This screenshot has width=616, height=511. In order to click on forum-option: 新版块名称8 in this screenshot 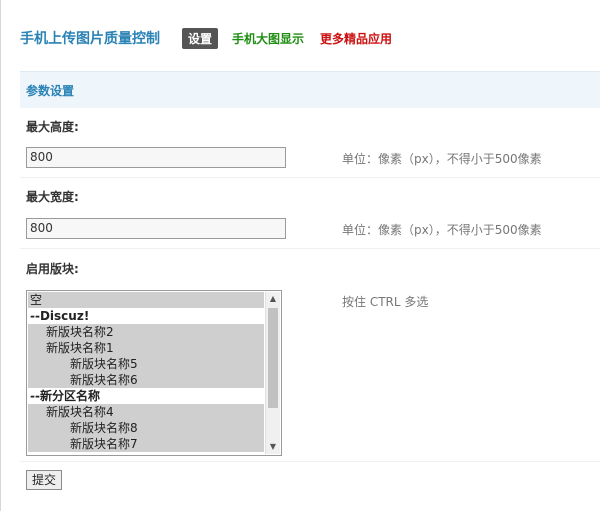, I will do `click(146, 428)`.